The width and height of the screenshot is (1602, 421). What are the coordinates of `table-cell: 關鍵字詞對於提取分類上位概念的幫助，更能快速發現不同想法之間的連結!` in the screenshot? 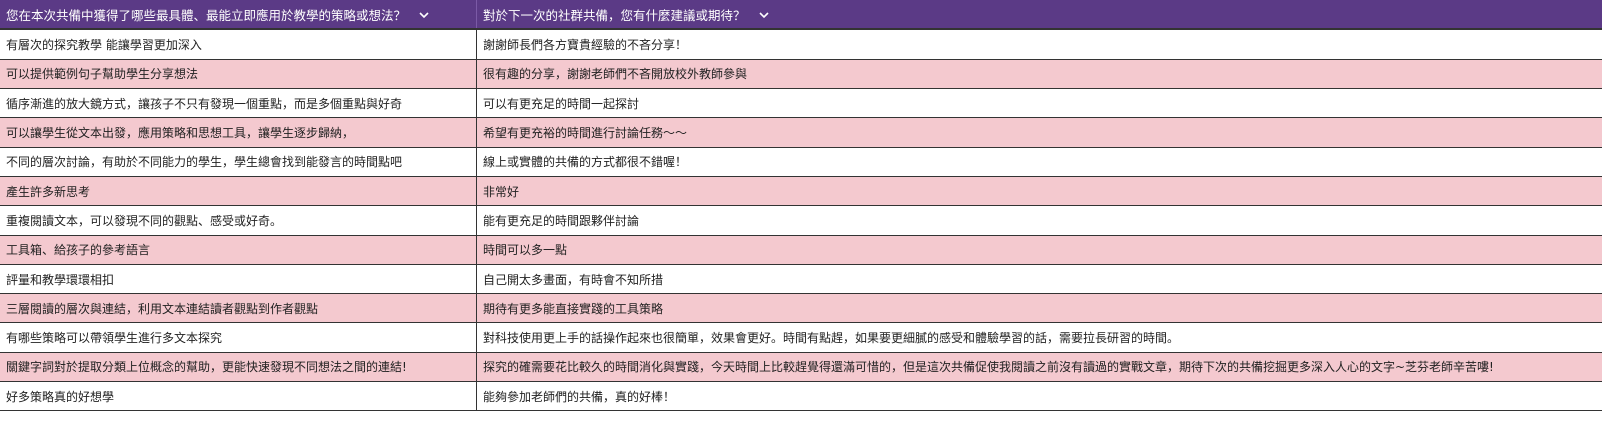 It's located at (238, 367).